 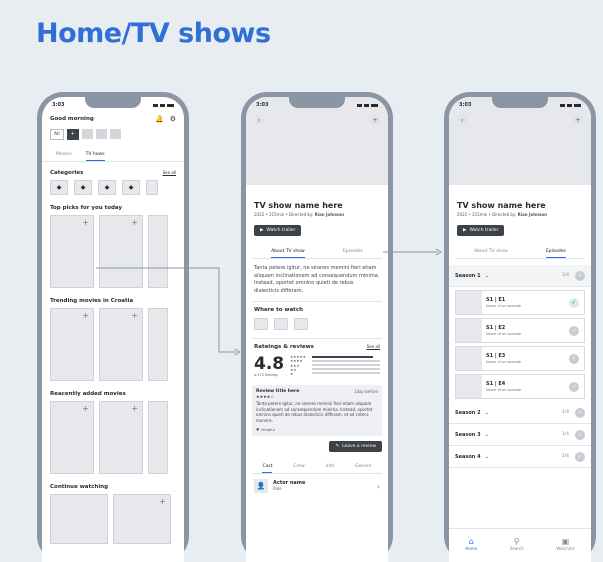 What do you see at coordinates (517, 544) in the screenshot?
I see `nav-search: ⚲ Search` at bounding box center [517, 544].